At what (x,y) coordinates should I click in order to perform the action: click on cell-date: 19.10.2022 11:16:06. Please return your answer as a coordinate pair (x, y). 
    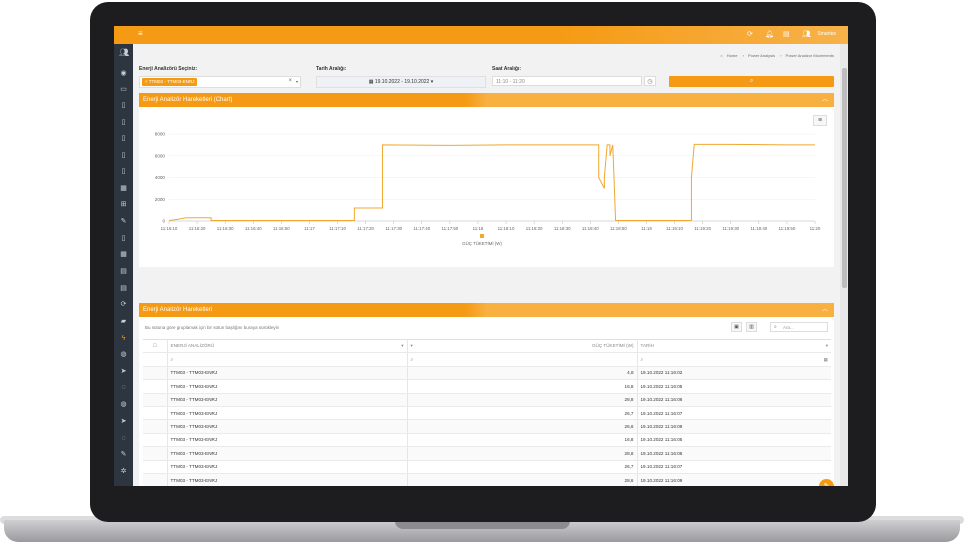
    Looking at the image, I should click on (734, 400).